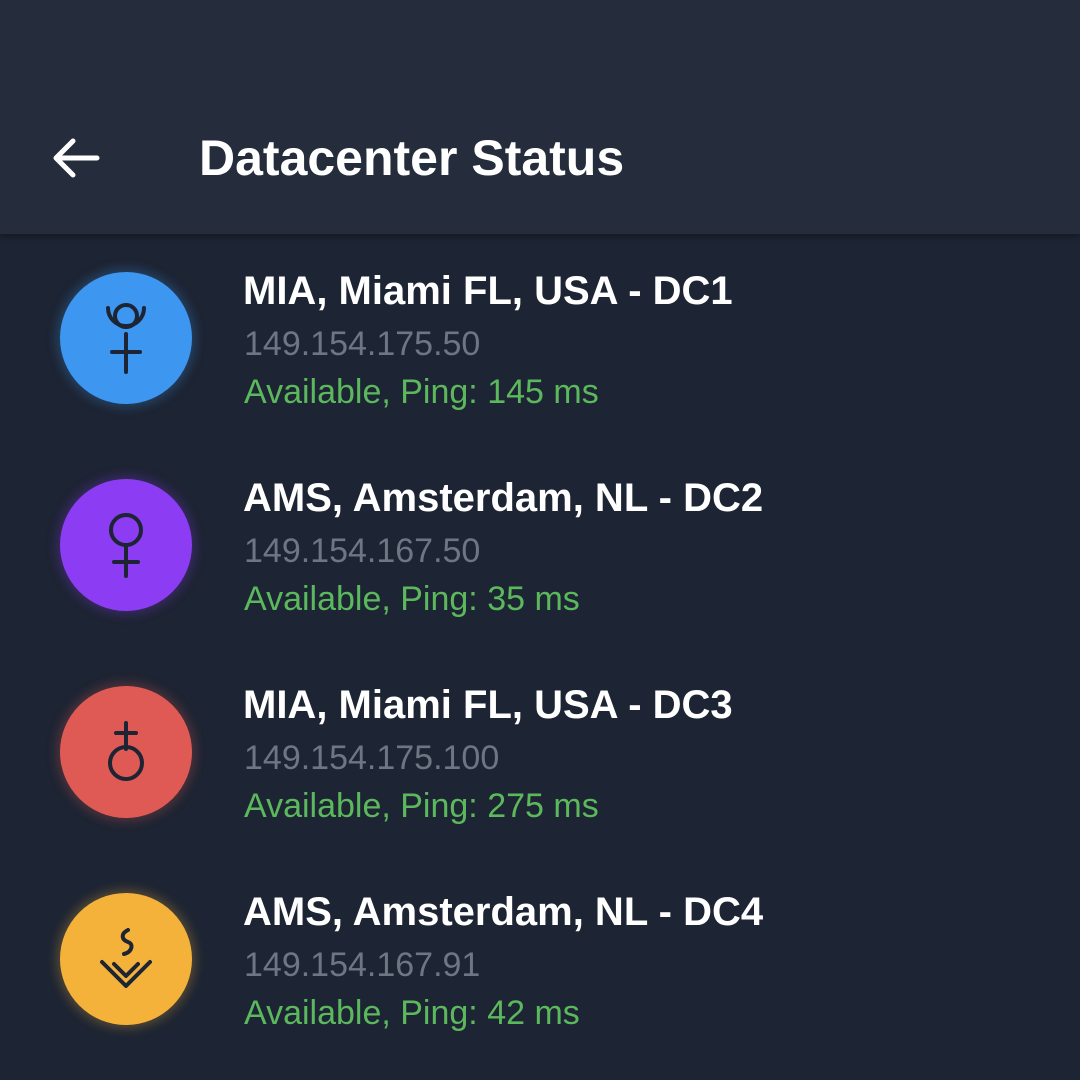  I want to click on ceres-symbol-icon, so click(126, 958).